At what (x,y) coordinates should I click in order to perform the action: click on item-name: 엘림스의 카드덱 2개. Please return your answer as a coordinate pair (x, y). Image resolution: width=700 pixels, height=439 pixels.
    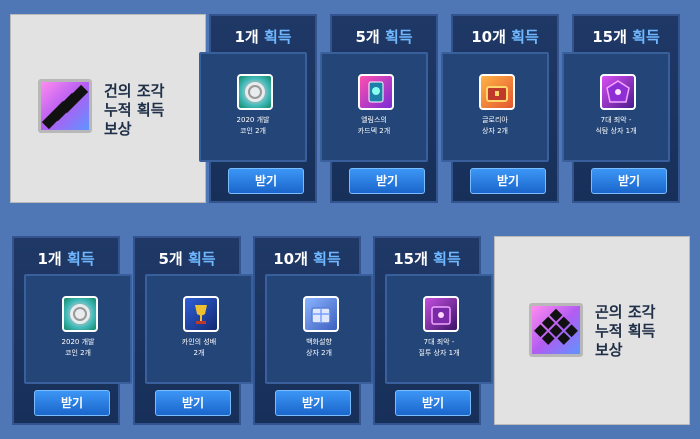
    Looking at the image, I should click on (374, 125).